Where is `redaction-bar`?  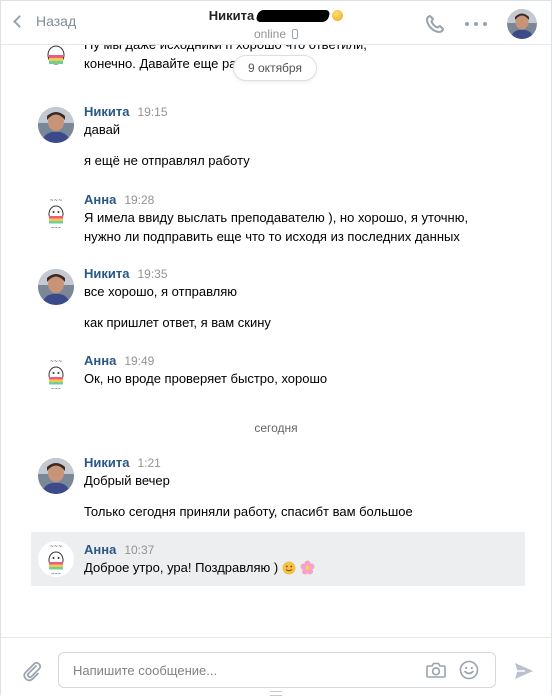
redaction-bar is located at coordinates (293, 15).